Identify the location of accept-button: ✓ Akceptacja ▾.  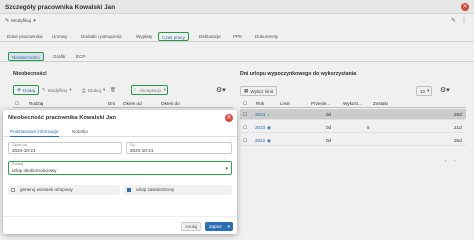
(149, 90).